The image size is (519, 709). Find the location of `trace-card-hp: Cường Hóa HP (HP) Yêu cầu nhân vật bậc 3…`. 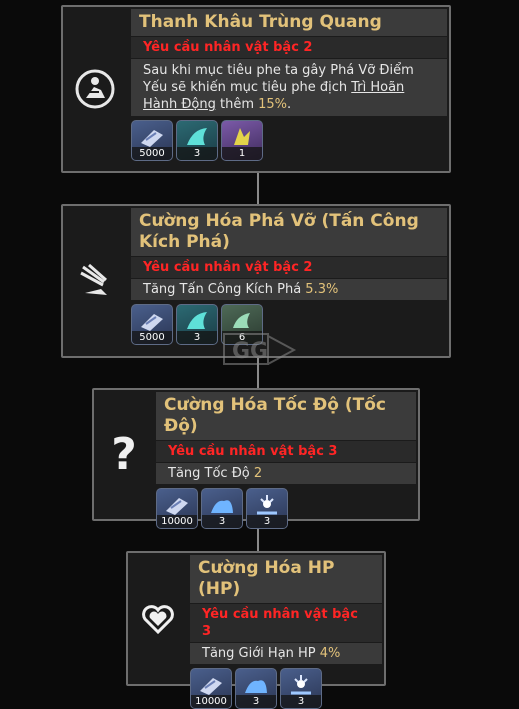

trace-card-hp: Cường Hóa HP (HP) Yêu cầu nhân vật bậc 3… is located at coordinates (256, 630).